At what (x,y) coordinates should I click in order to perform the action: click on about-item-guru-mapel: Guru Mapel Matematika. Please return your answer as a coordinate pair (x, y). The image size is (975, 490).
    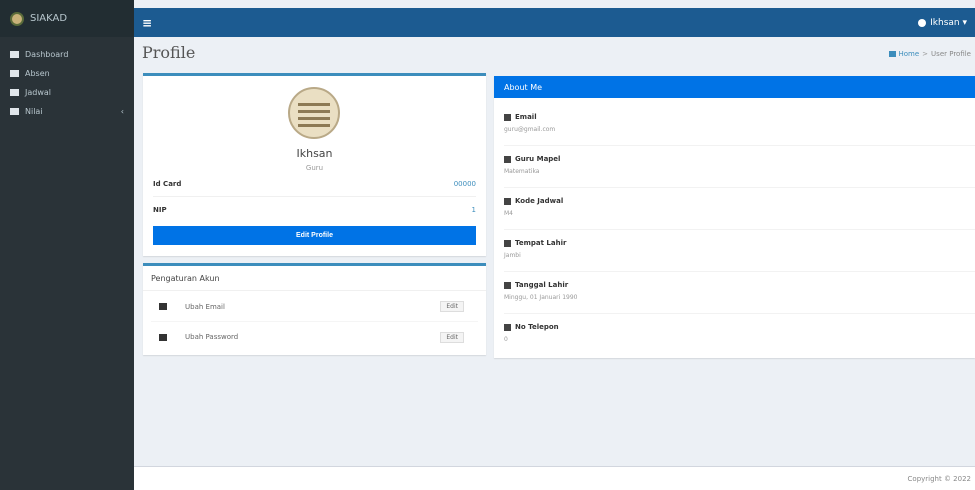
    Looking at the image, I should click on (739, 167).